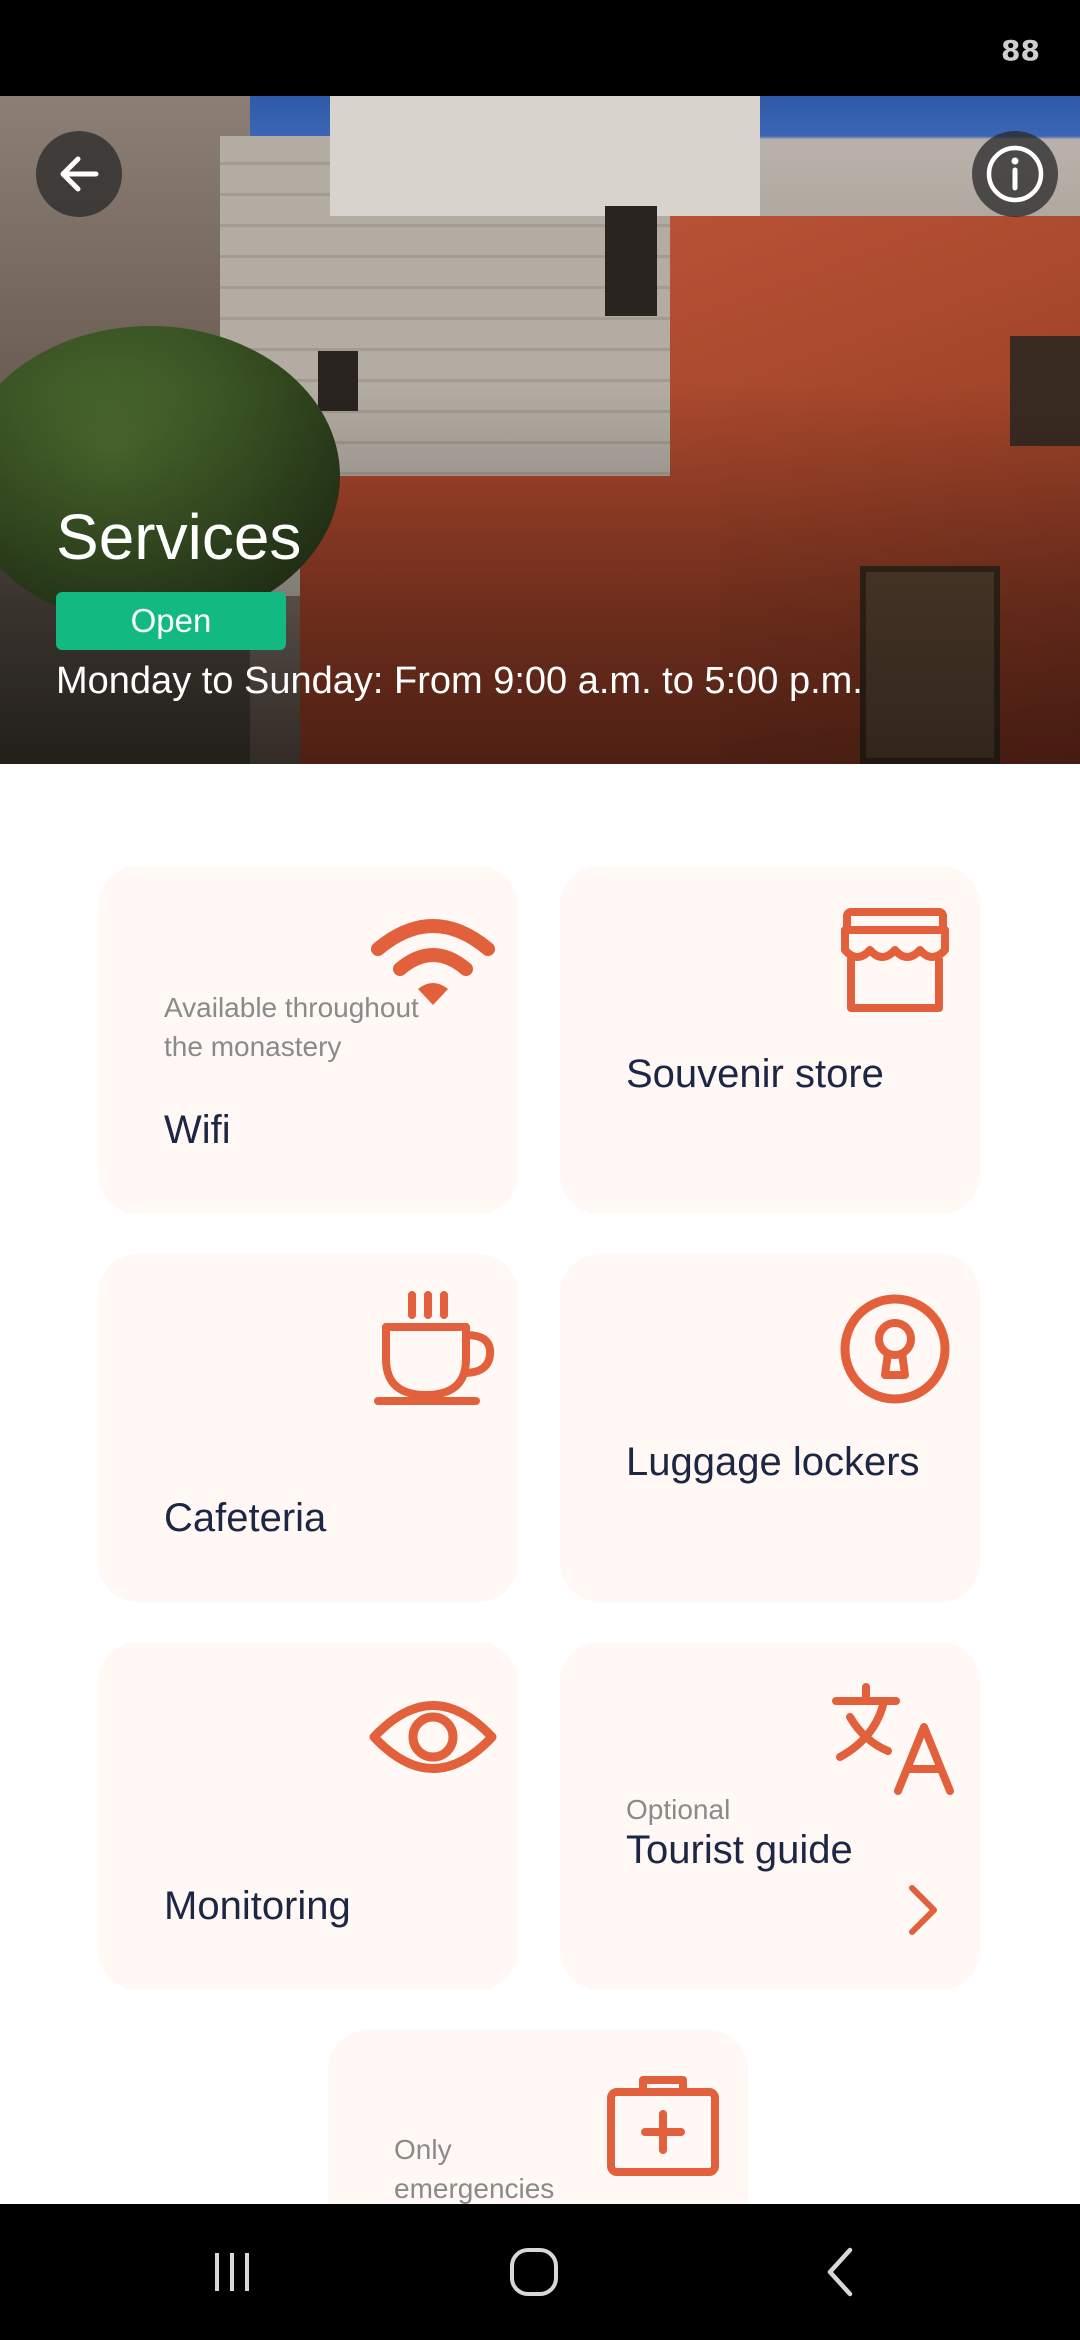  I want to click on first-aid-kit-icon, so click(663, 2125).